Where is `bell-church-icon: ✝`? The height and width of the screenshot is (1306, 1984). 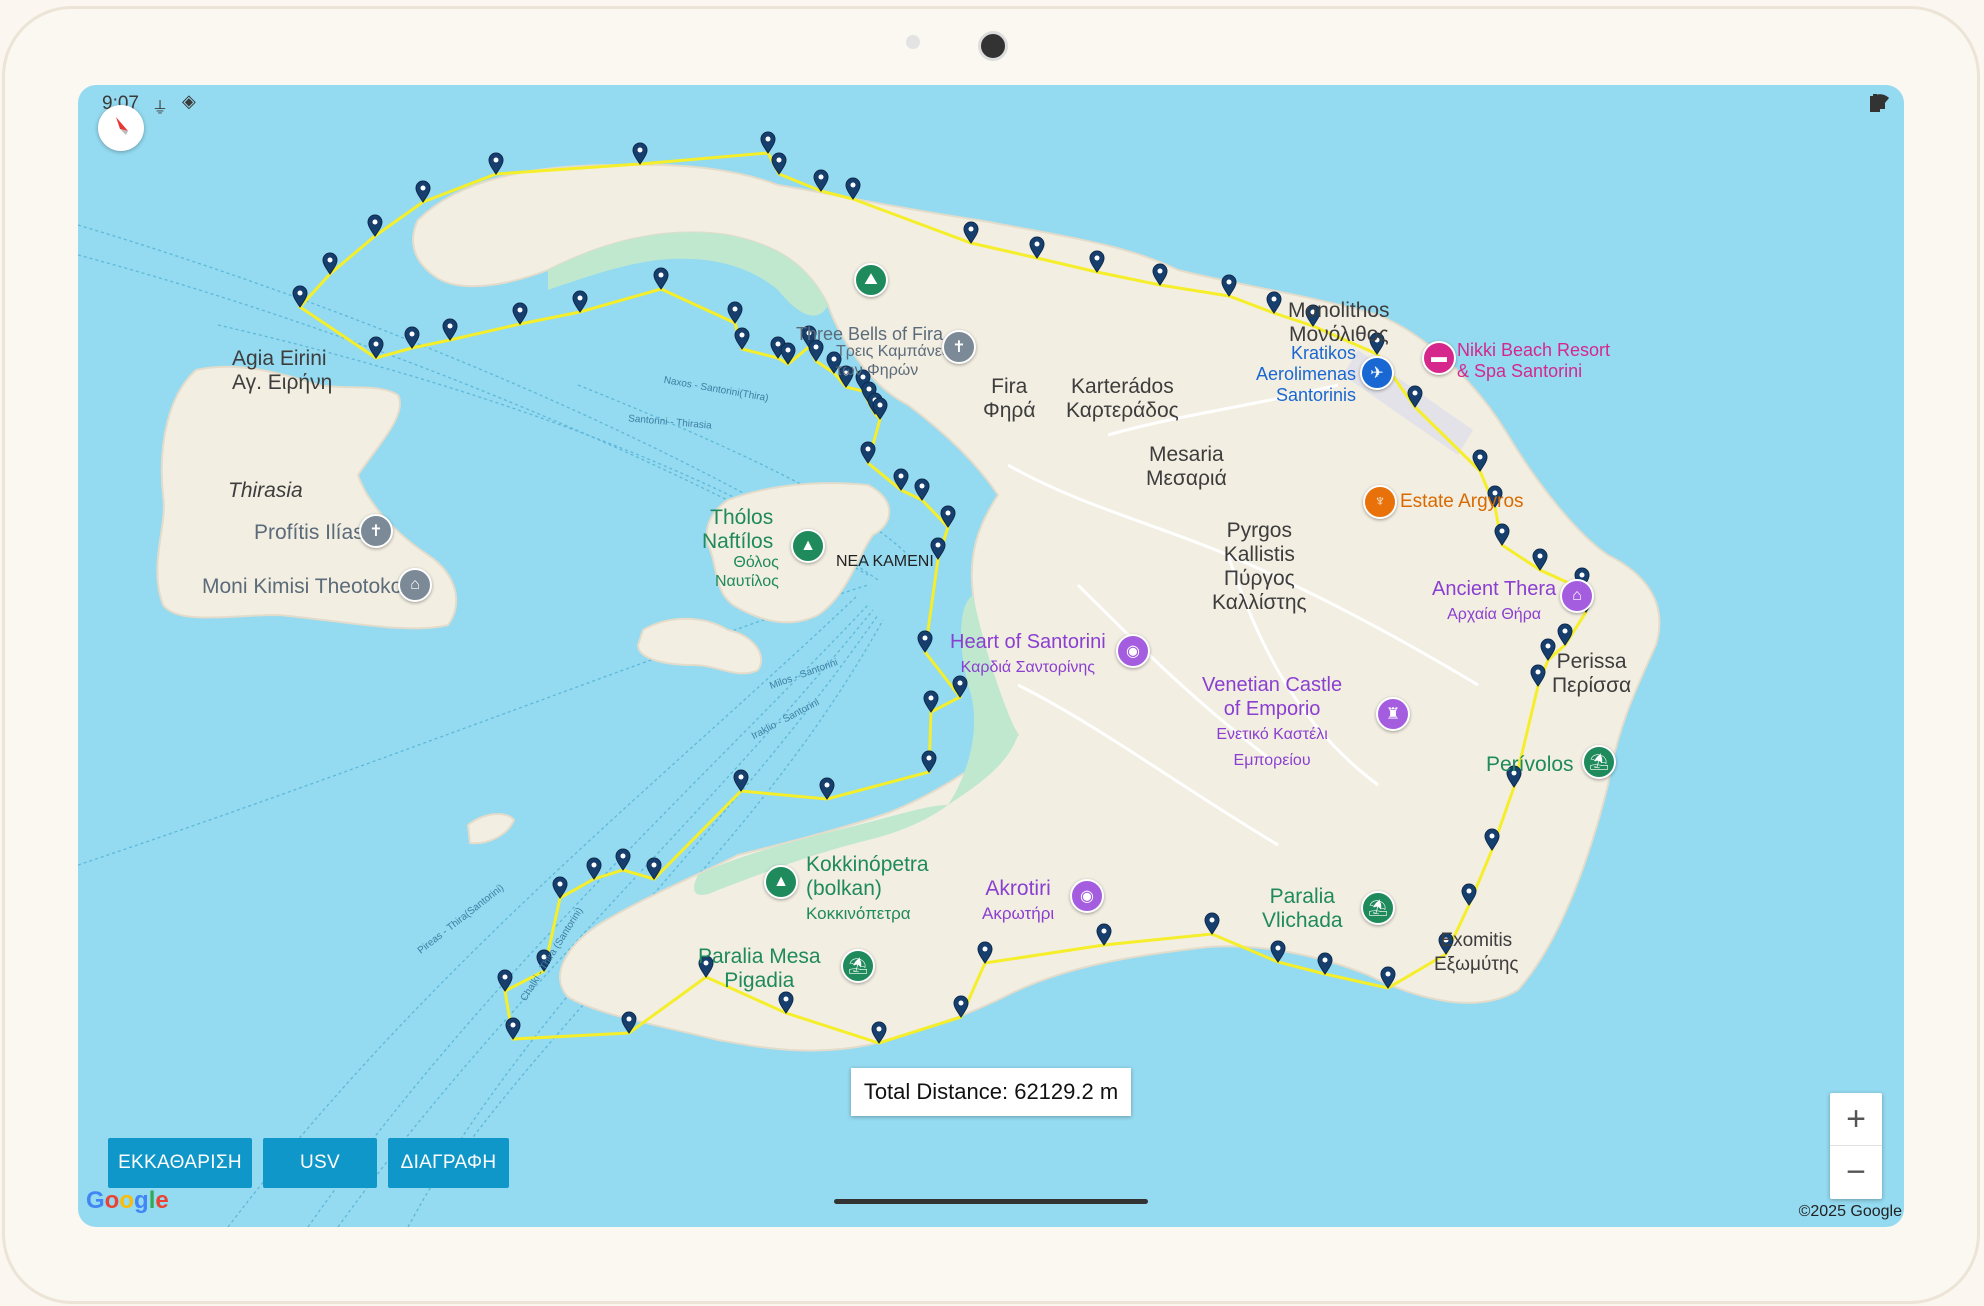 bell-church-icon: ✝ is located at coordinates (959, 347).